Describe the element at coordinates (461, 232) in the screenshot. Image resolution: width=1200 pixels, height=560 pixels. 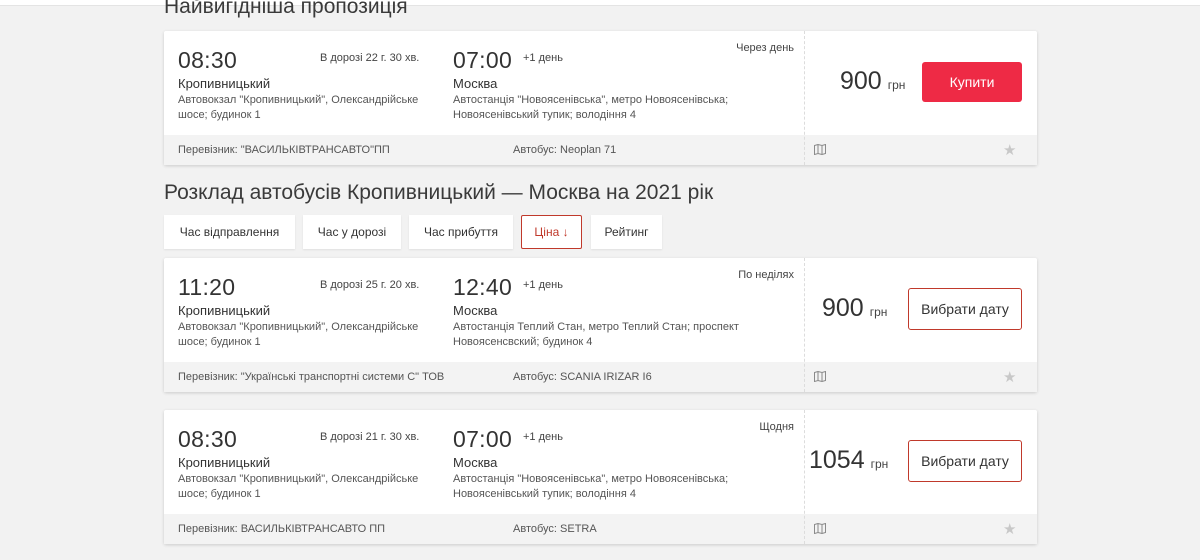
I see `sort-arrival-time: Час прибуття` at that location.